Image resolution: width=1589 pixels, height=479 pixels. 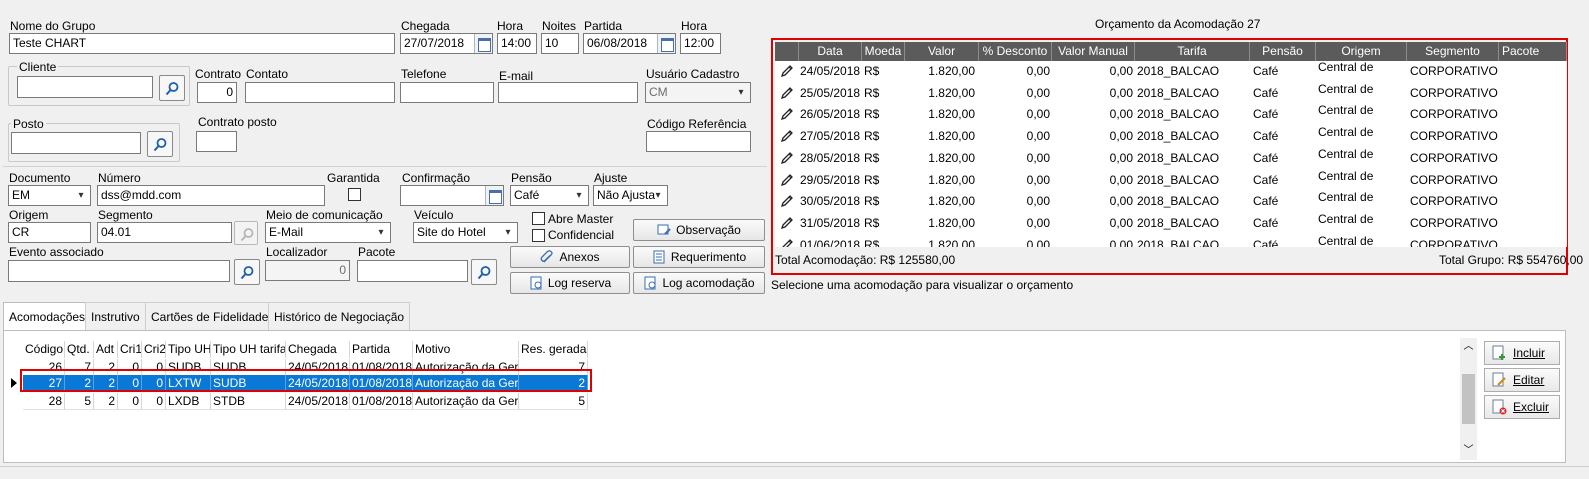 I want to click on budget-col-manual: Valor Manual, so click(x=1093, y=51).